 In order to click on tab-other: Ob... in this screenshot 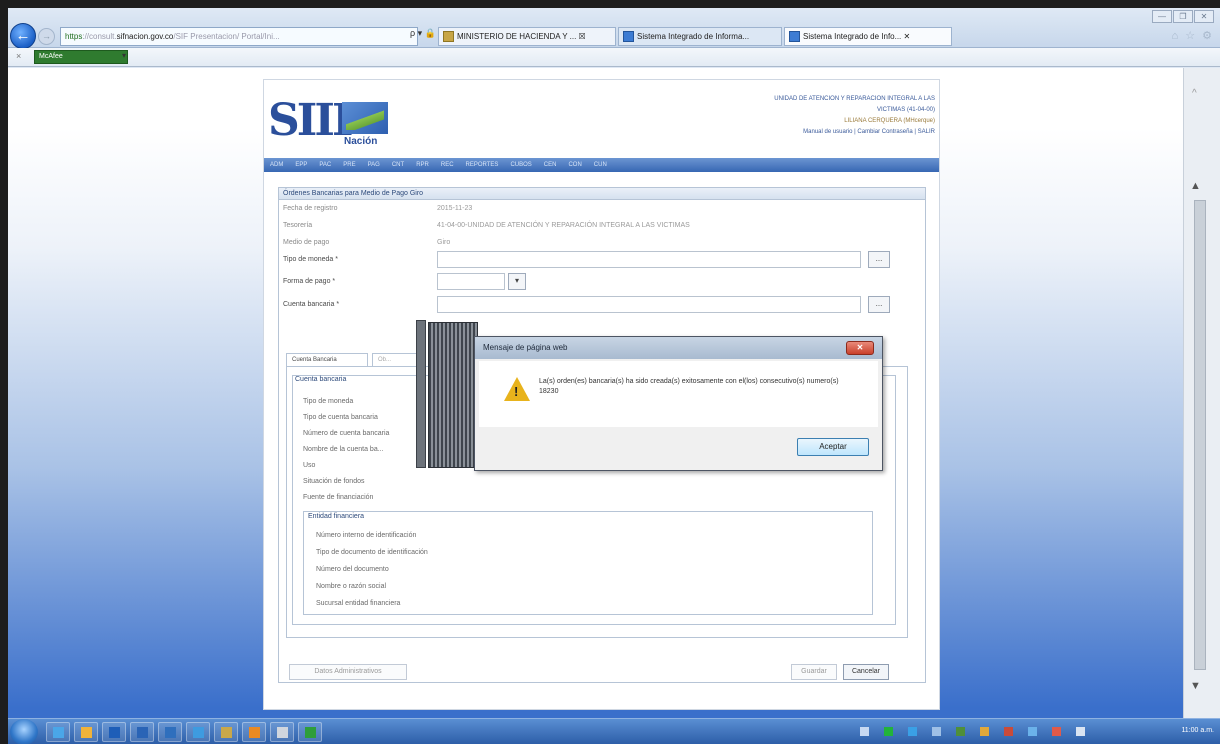, I will do `click(396, 360)`.